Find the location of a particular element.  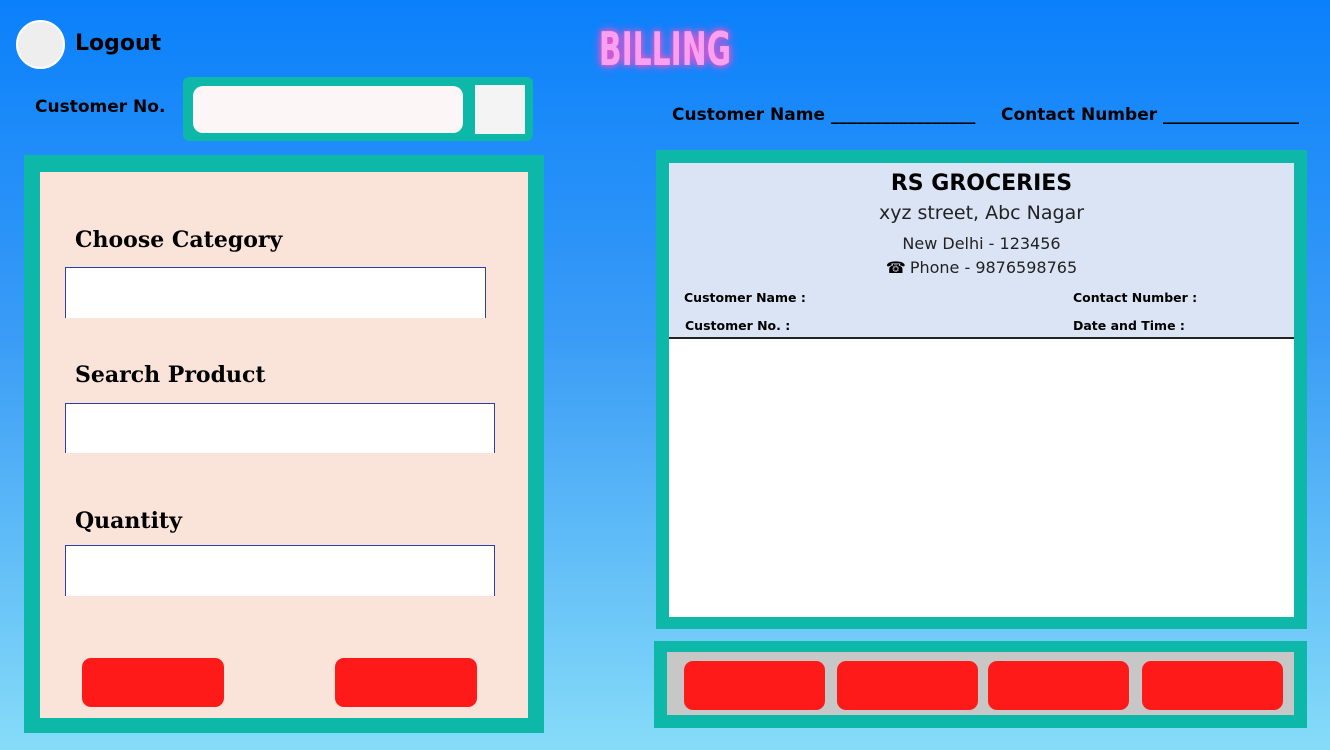

category-label: Choose Category is located at coordinates (179, 240).